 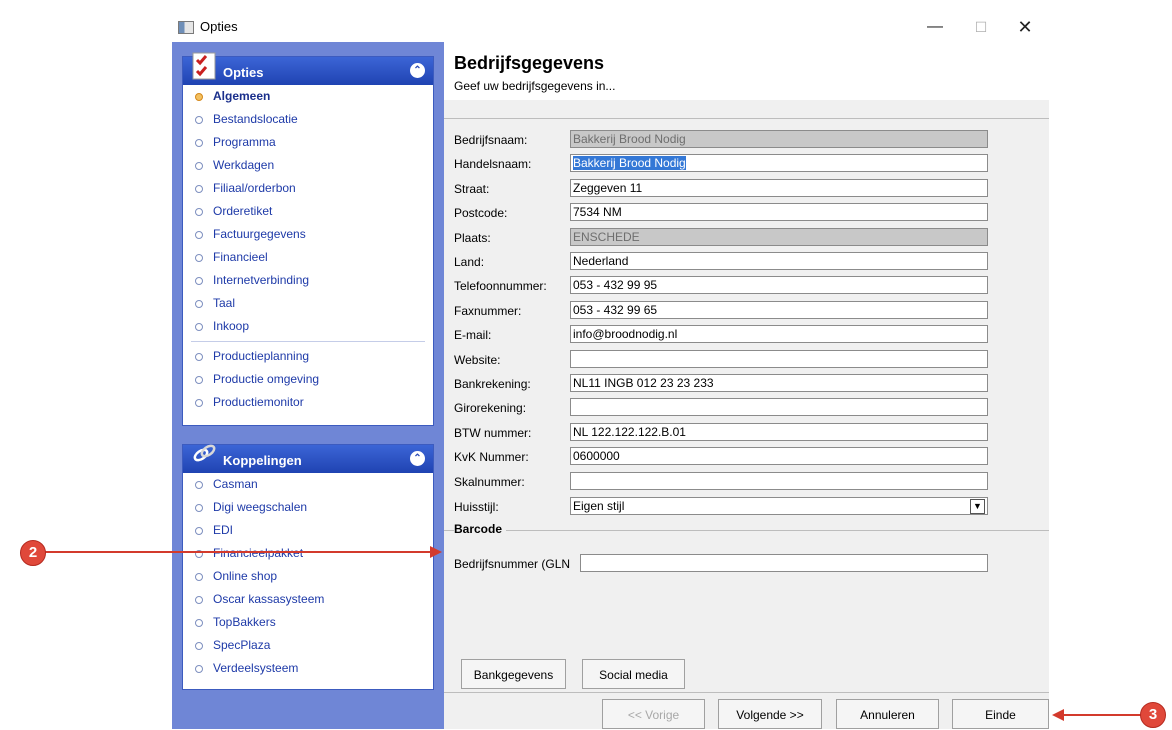 What do you see at coordinates (606, 236) in the screenshot?
I see `field-value: ENSCHEDE` at bounding box center [606, 236].